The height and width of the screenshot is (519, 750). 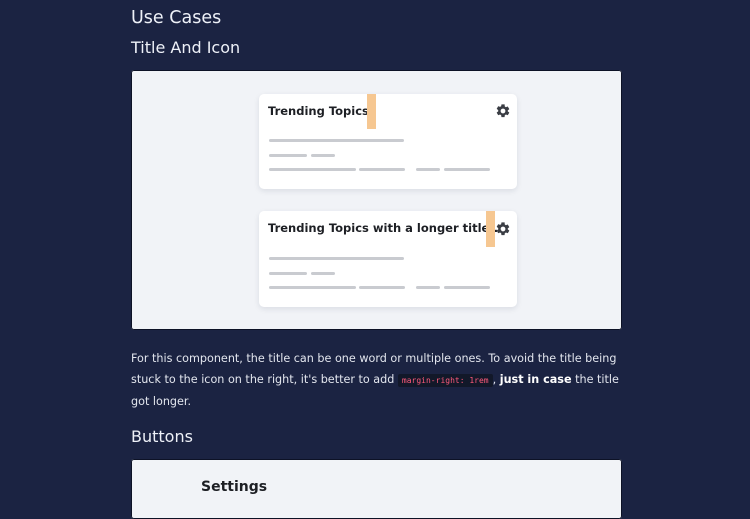 What do you see at coordinates (445, 380) in the screenshot?
I see `inline-code: margin-right: 1rem` at bounding box center [445, 380].